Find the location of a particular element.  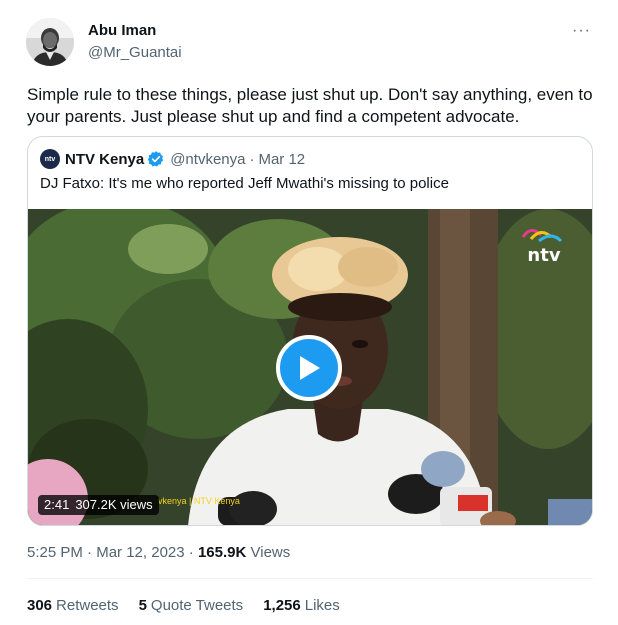

quoted-date: Mar 12 is located at coordinates (281, 159).